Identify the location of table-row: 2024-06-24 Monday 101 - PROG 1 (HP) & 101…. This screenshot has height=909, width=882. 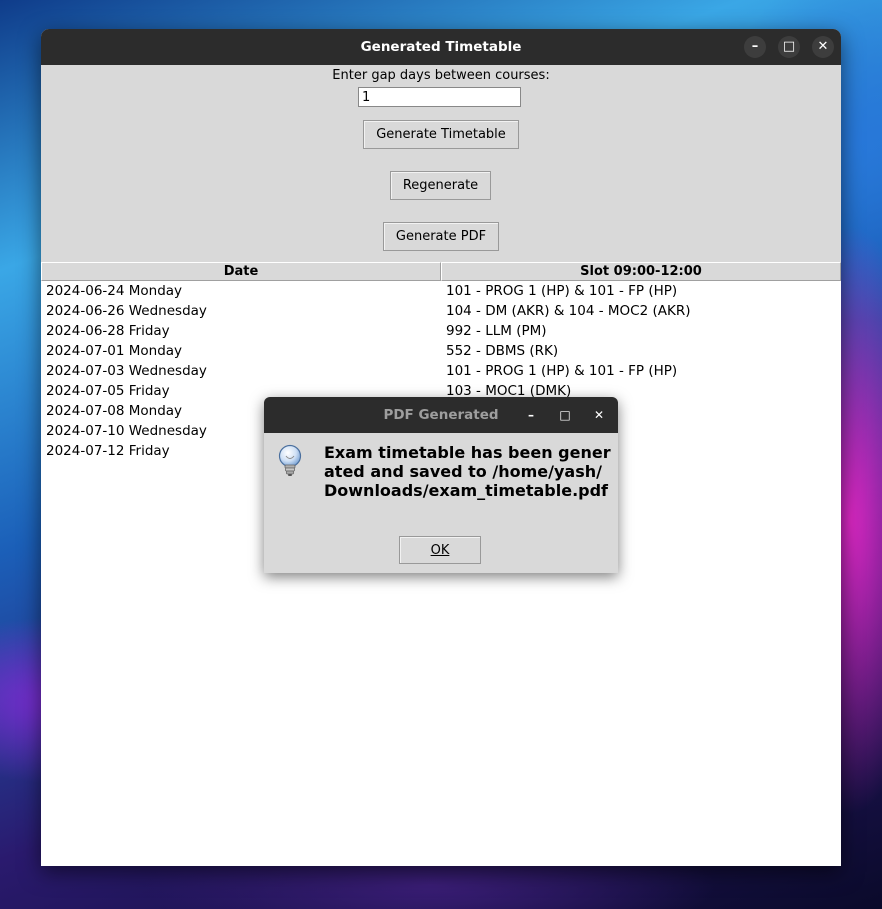
(441, 291).